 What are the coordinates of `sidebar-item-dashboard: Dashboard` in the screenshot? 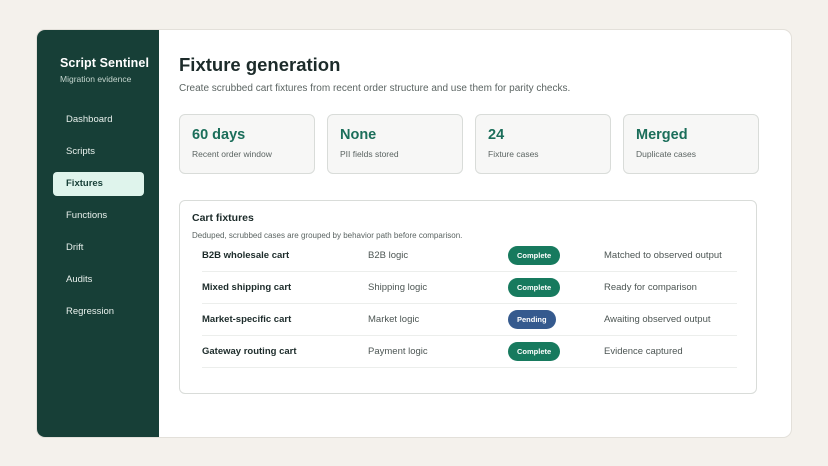 It's located at (98, 120).